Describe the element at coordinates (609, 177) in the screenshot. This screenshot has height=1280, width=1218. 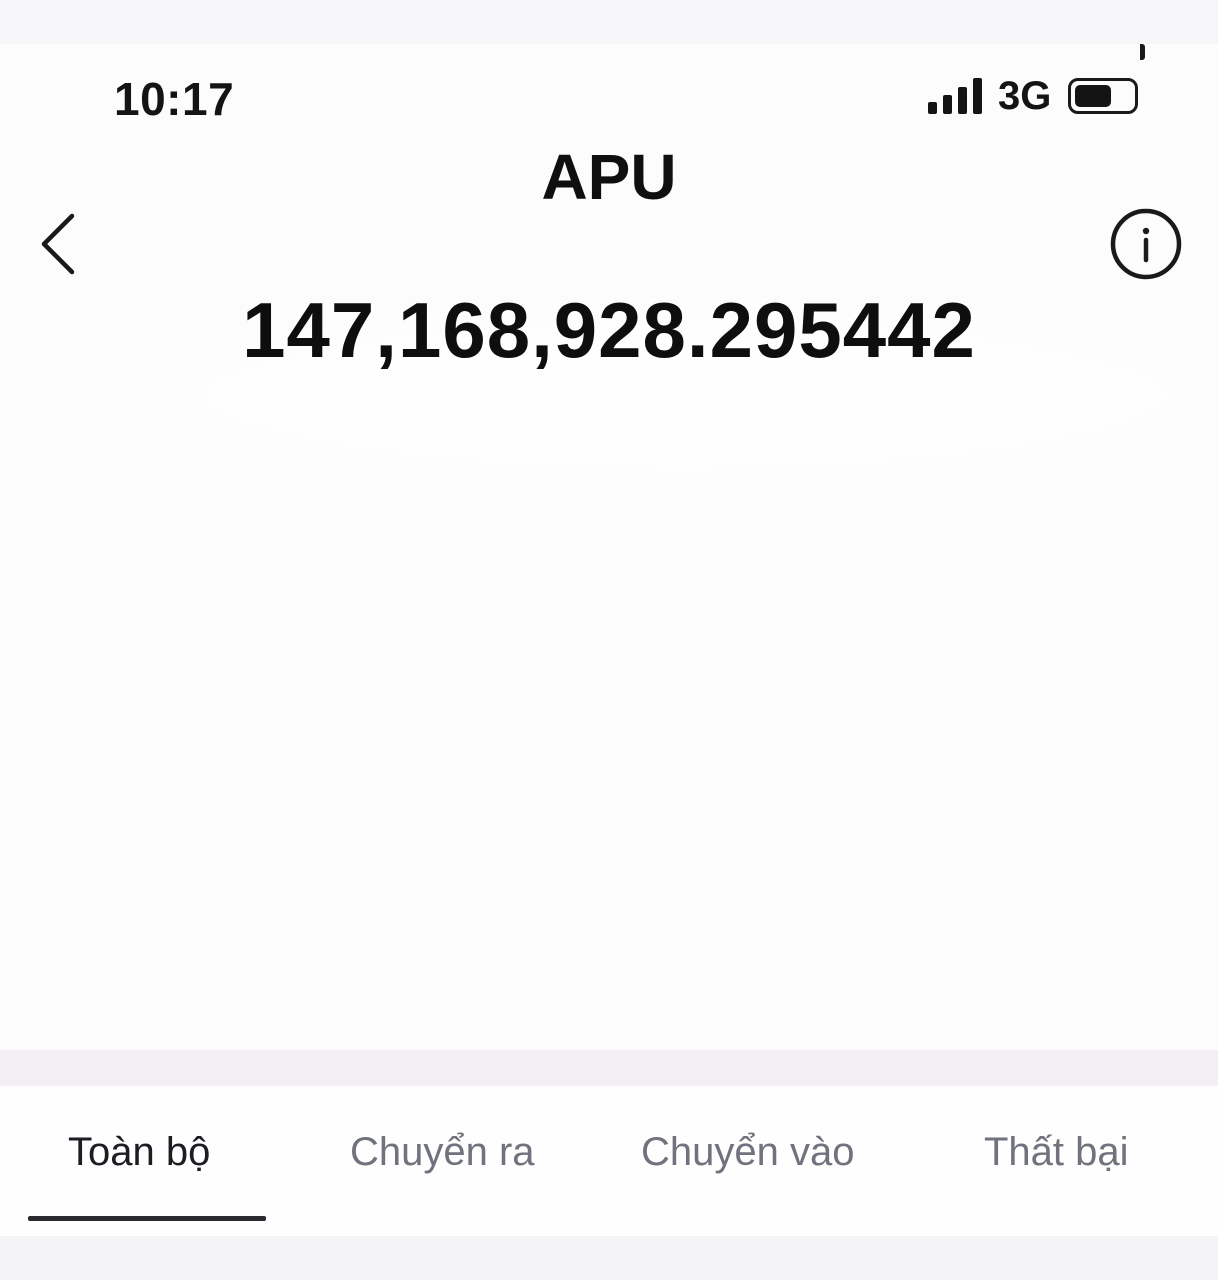
I see `page-title: APU` at that location.